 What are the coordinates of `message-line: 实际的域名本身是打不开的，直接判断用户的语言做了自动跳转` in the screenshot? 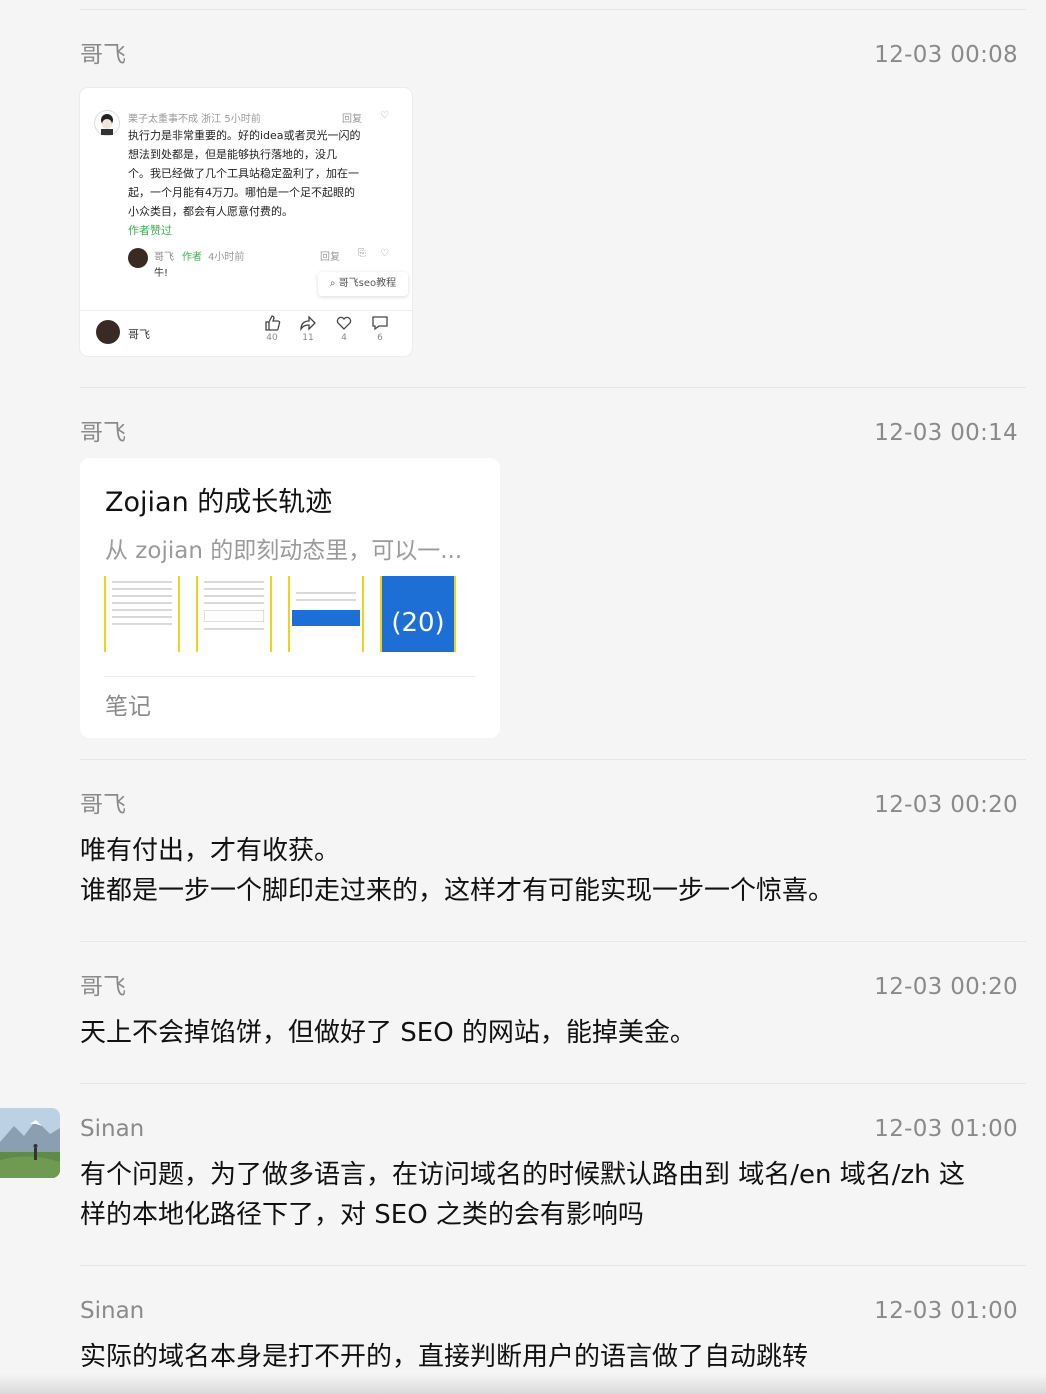 It's located at (444, 1357).